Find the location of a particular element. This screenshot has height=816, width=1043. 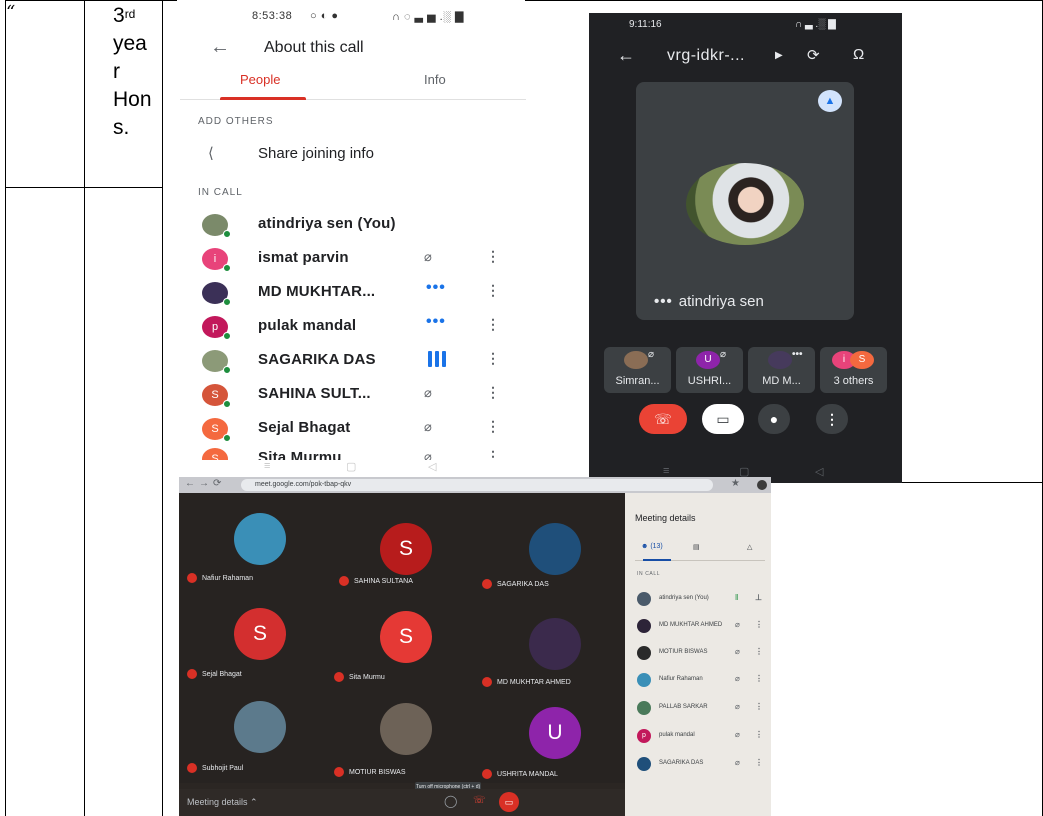

tab-info: Info is located at coordinates (435, 79).